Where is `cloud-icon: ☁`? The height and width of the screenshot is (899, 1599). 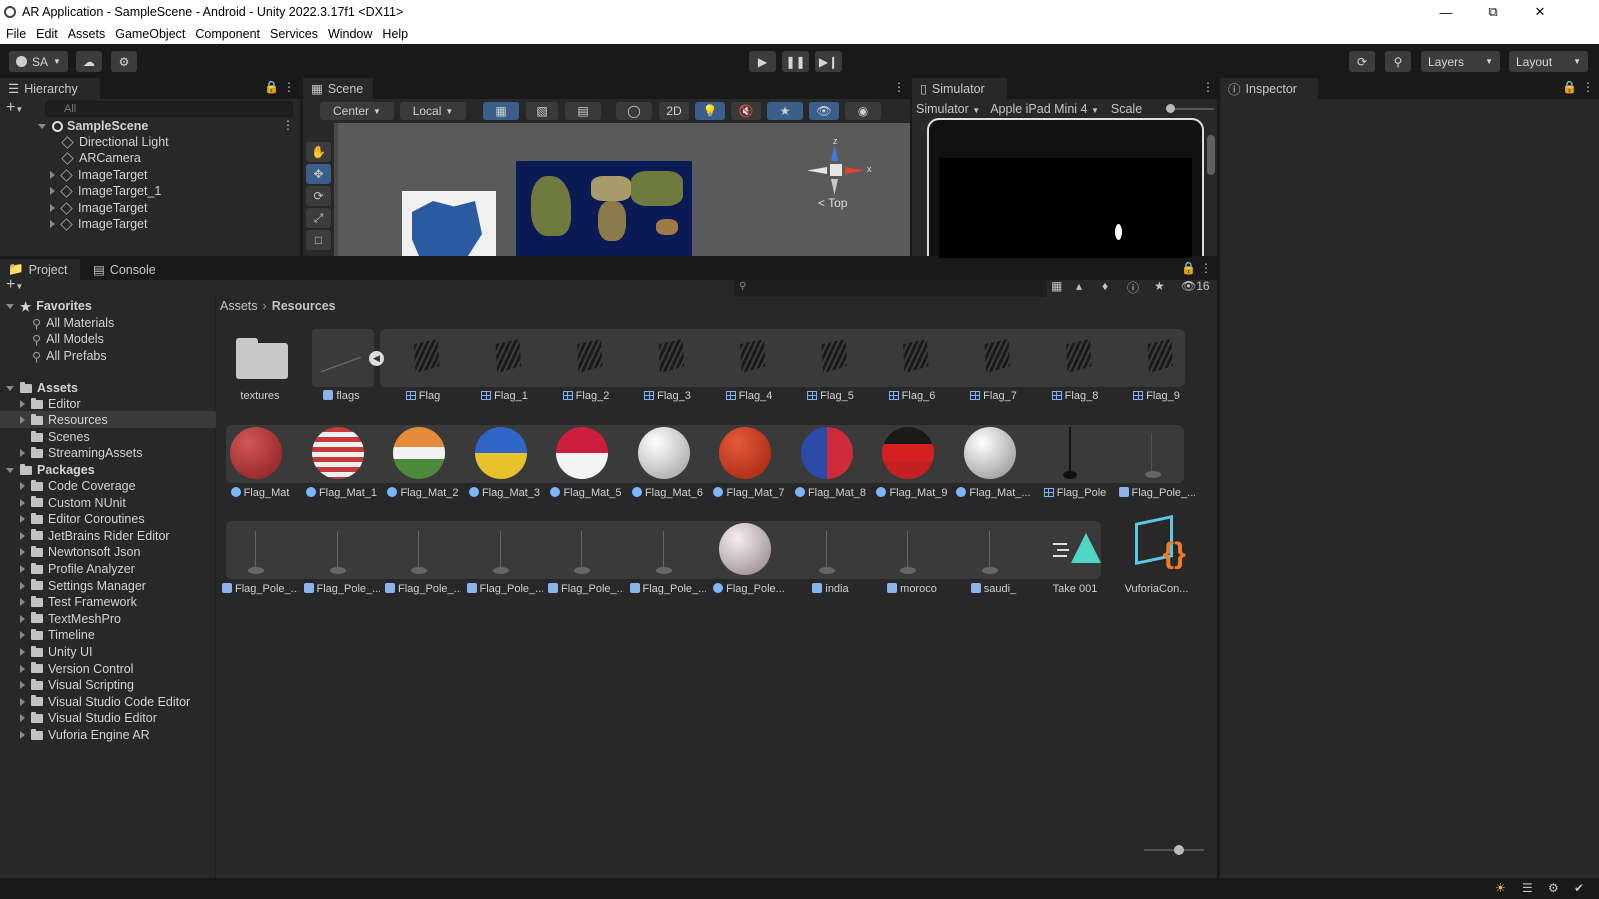 cloud-icon: ☁ is located at coordinates (89, 61).